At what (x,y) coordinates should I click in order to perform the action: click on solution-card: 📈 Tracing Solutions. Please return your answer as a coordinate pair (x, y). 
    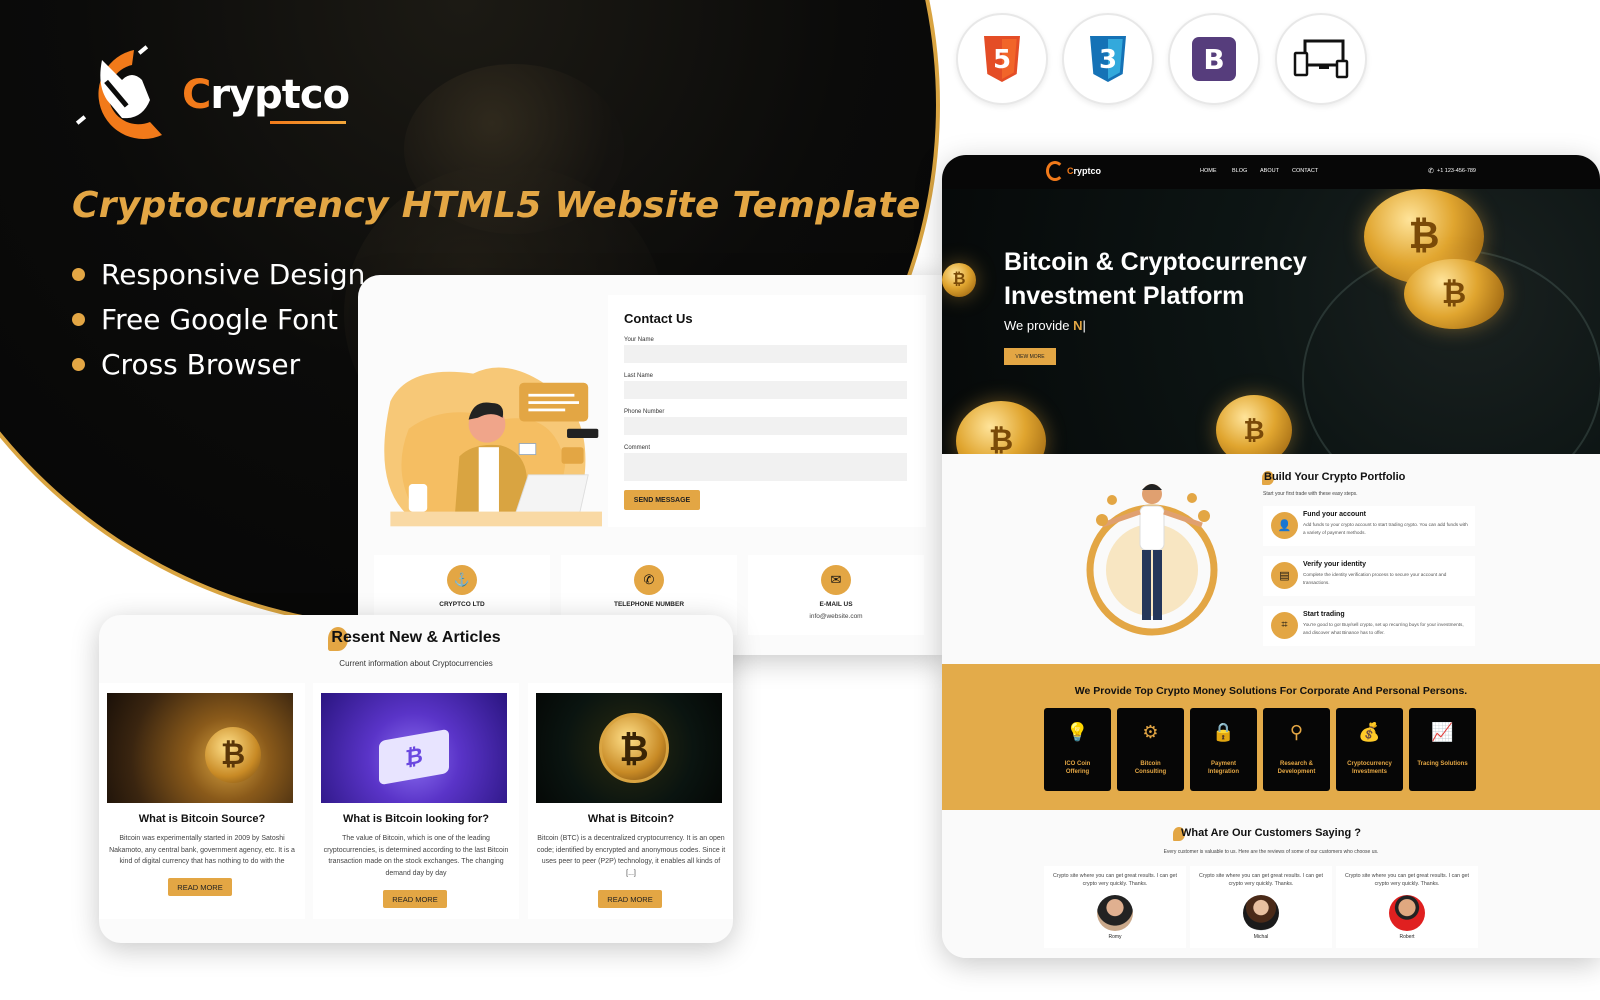
    Looking at the image, I should click on (1442, 749).